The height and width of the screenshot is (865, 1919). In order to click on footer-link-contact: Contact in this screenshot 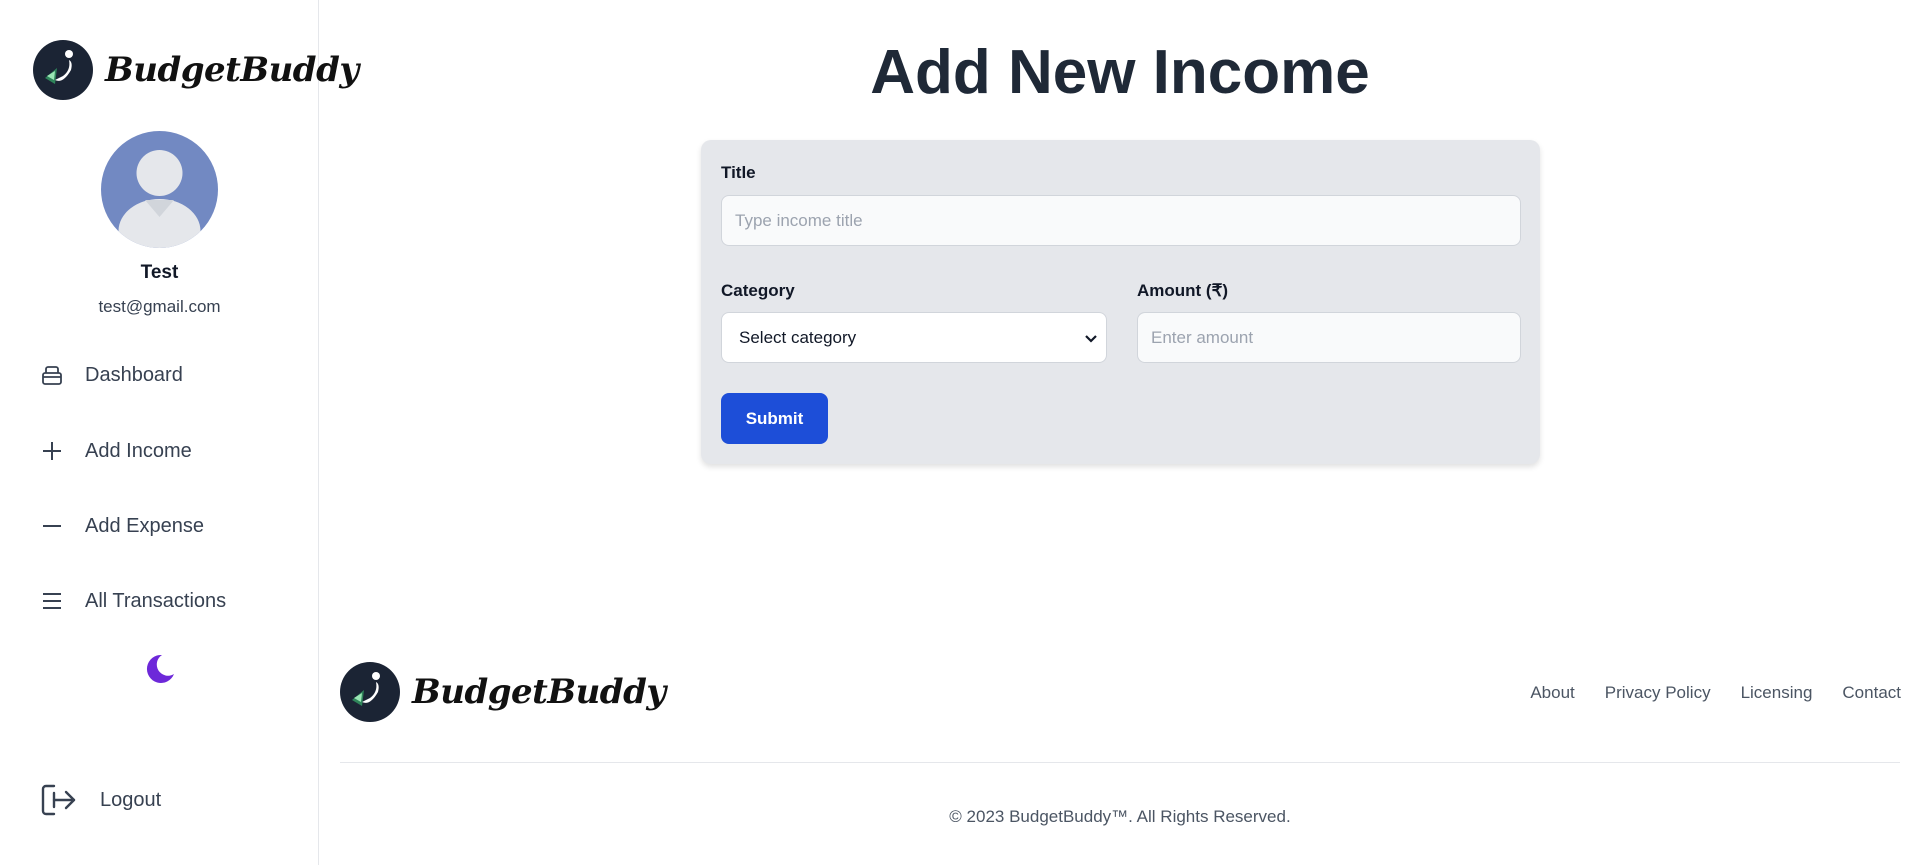, I will do `click(1871, 693)`.